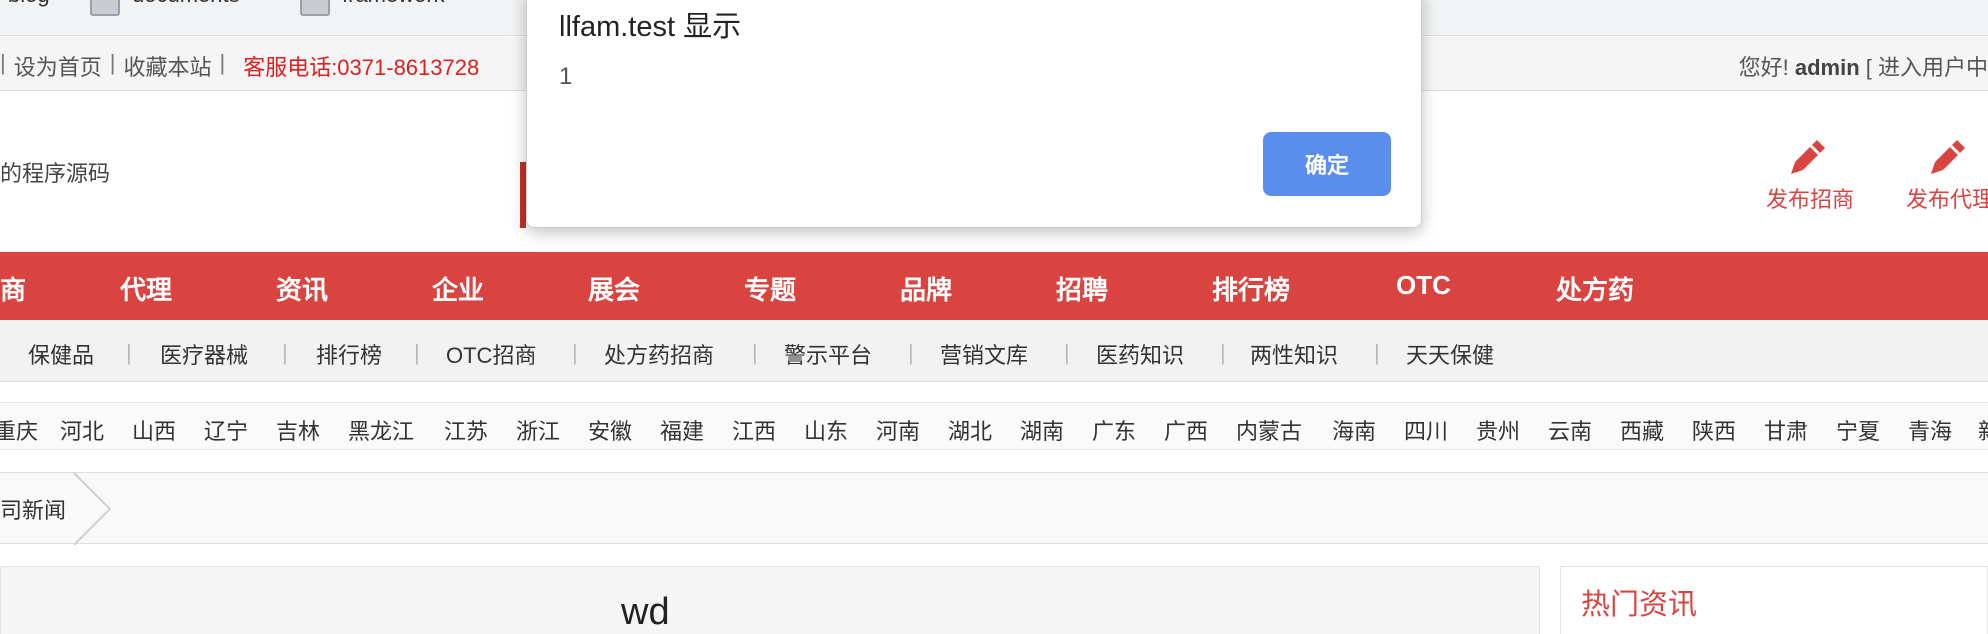 This screenshot has height=634, width=1988. I want to click on subnav-item: 排行榜, so click(349, 354).